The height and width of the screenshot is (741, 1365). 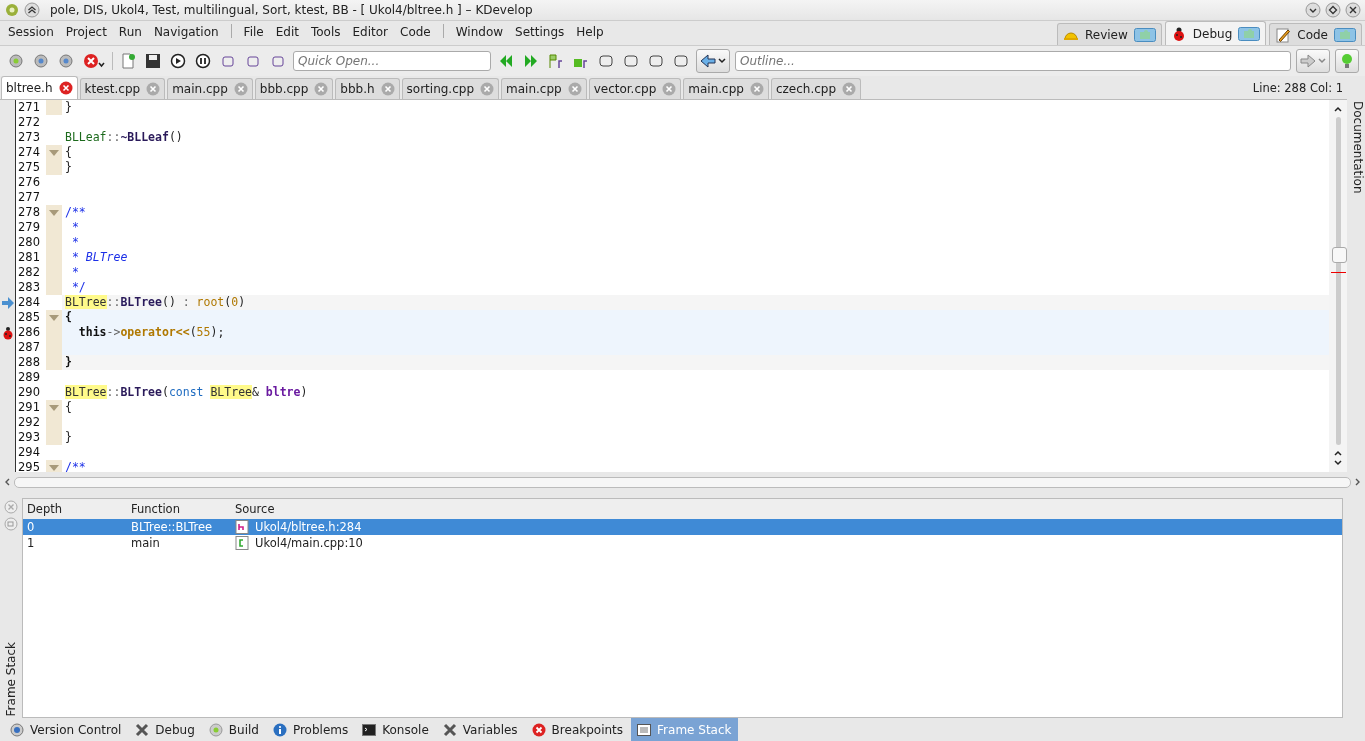 I want to click on caret-icon, so click(x=1322, y=61).